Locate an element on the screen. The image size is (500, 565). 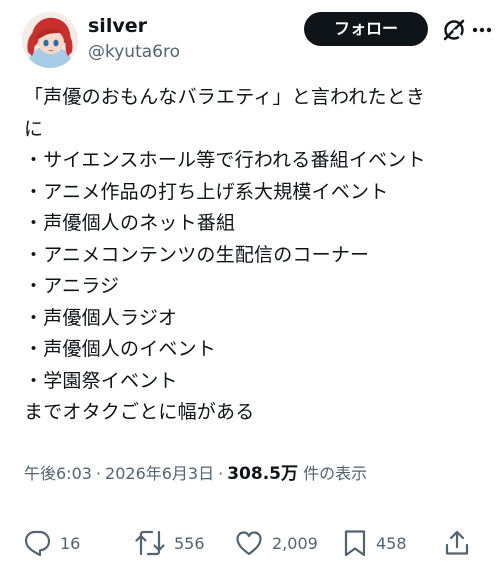
post-text-line: ・サイエンスホール等で行われる番組イベント is located at coordinates (225, 160).